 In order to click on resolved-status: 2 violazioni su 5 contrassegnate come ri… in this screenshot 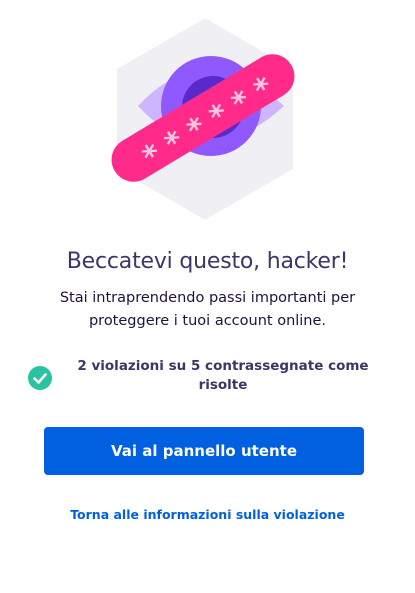, I will do `click(205, 377)`.